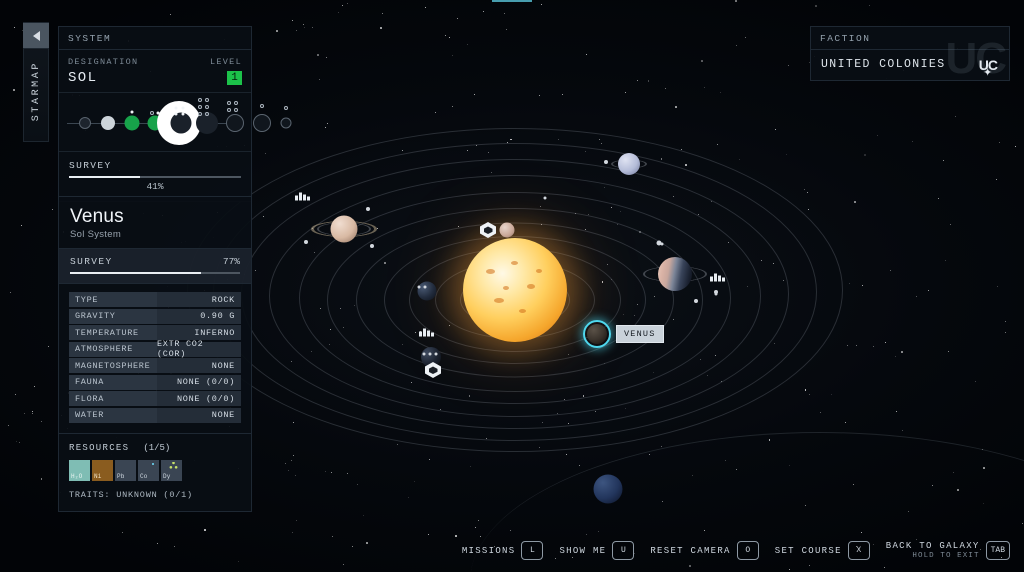 The image size is (1024, 572). I want to click on control-key-l: L, so click(532, 550).